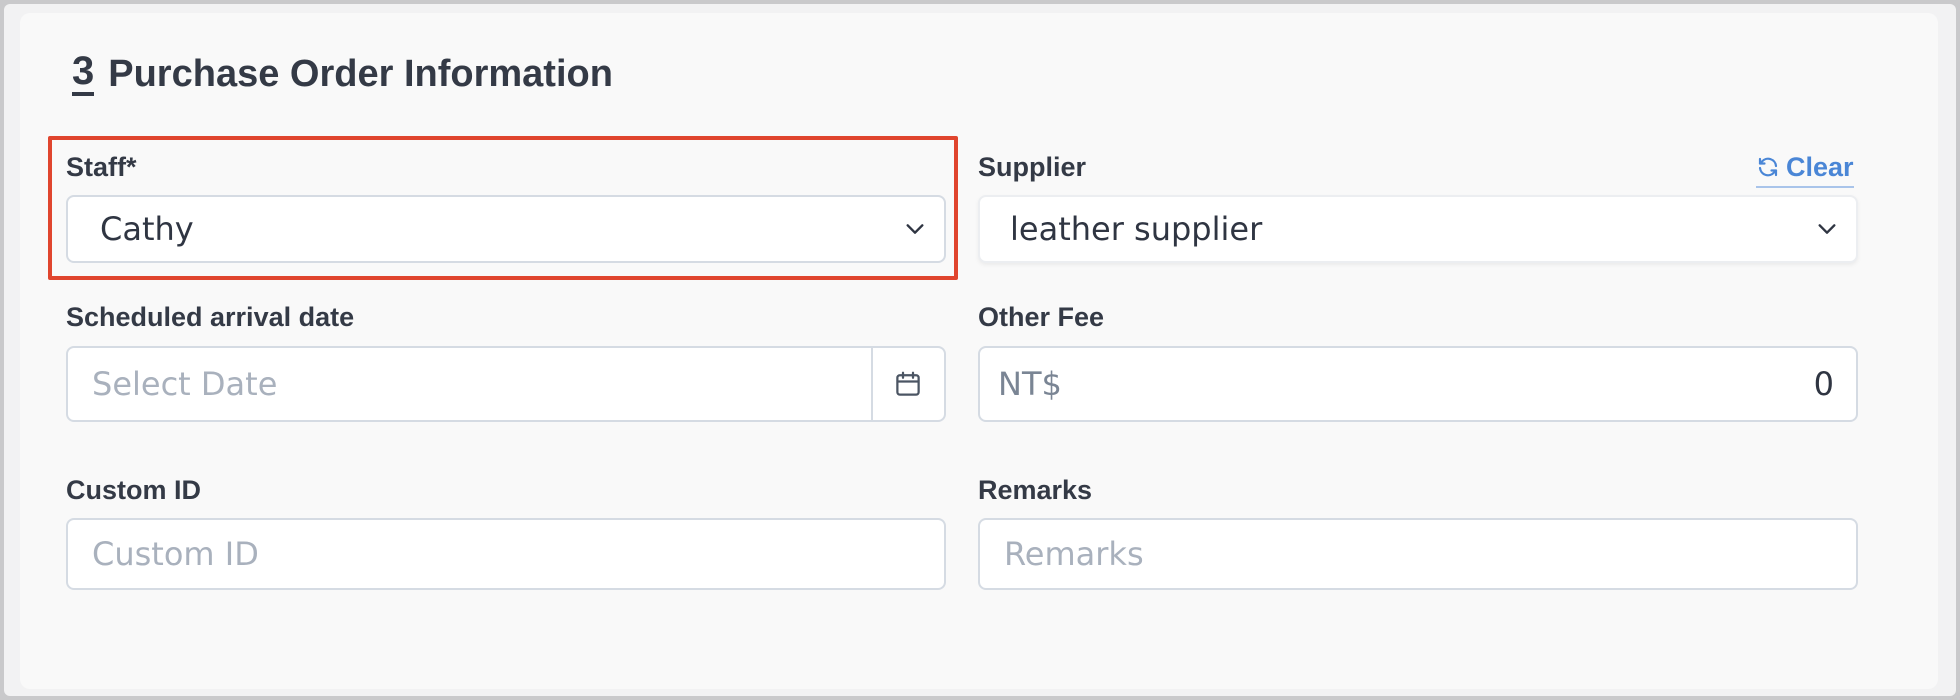 The width and height of the screenshot is (1960, 700). I want to click on other-fee-value: 0, so click(1823, 384).